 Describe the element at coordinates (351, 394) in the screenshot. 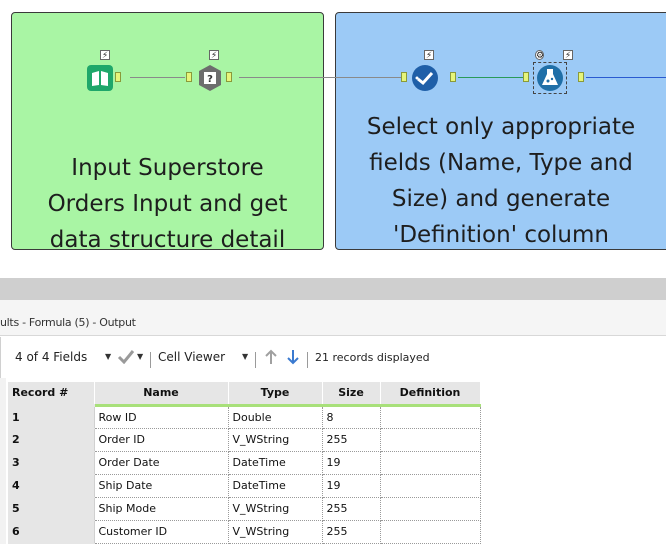

I see `column-header-size: Size` at that location.